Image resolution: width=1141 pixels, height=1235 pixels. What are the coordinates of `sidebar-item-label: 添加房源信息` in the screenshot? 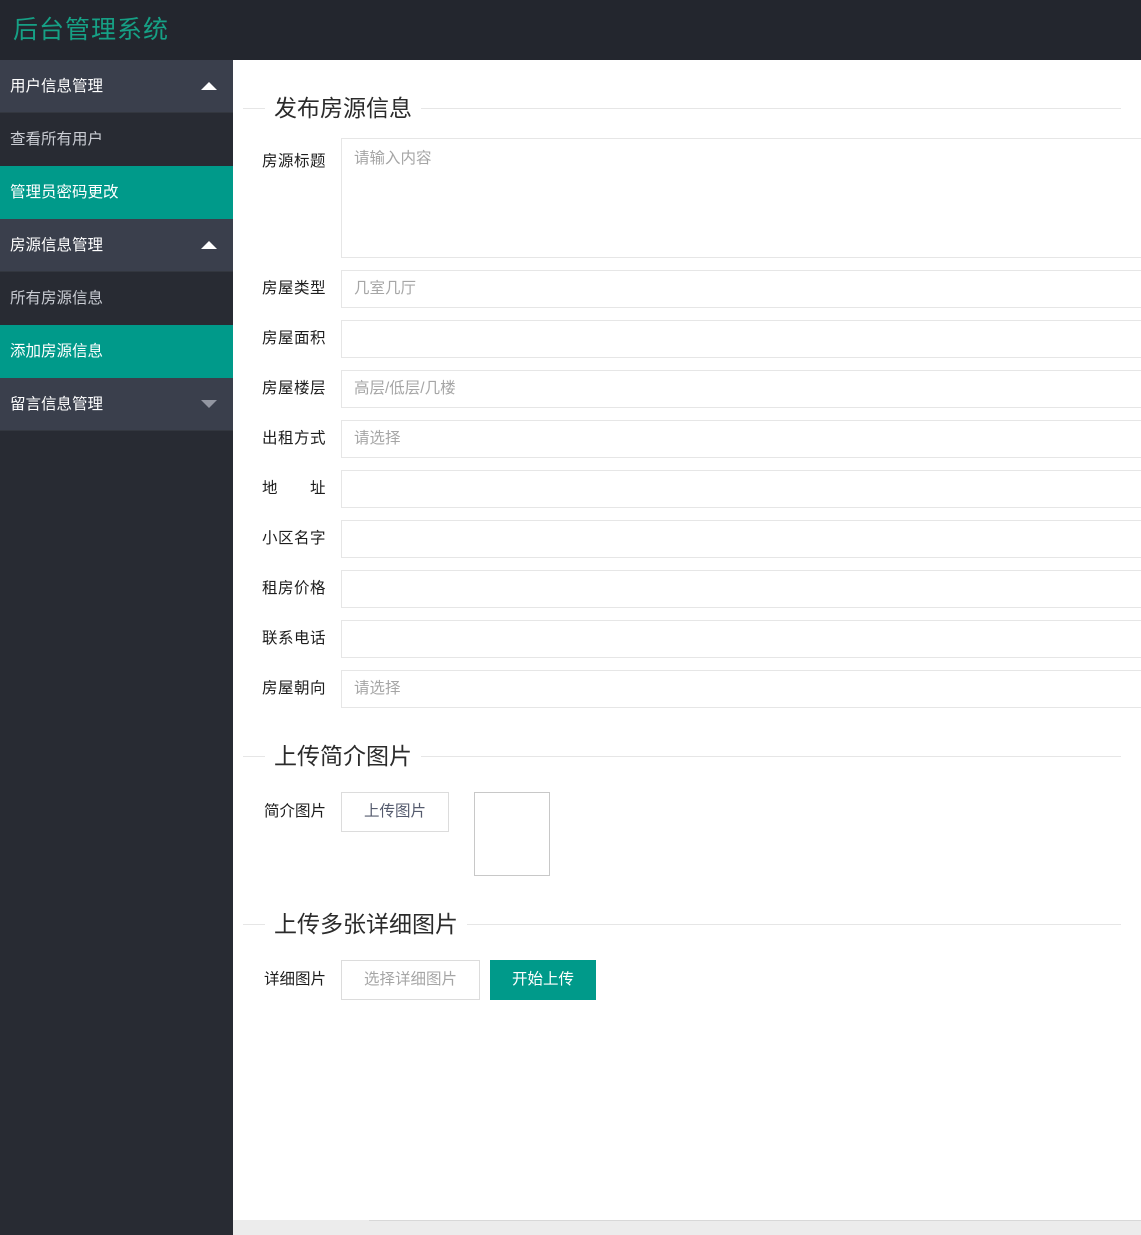 It's located at (57, 351).